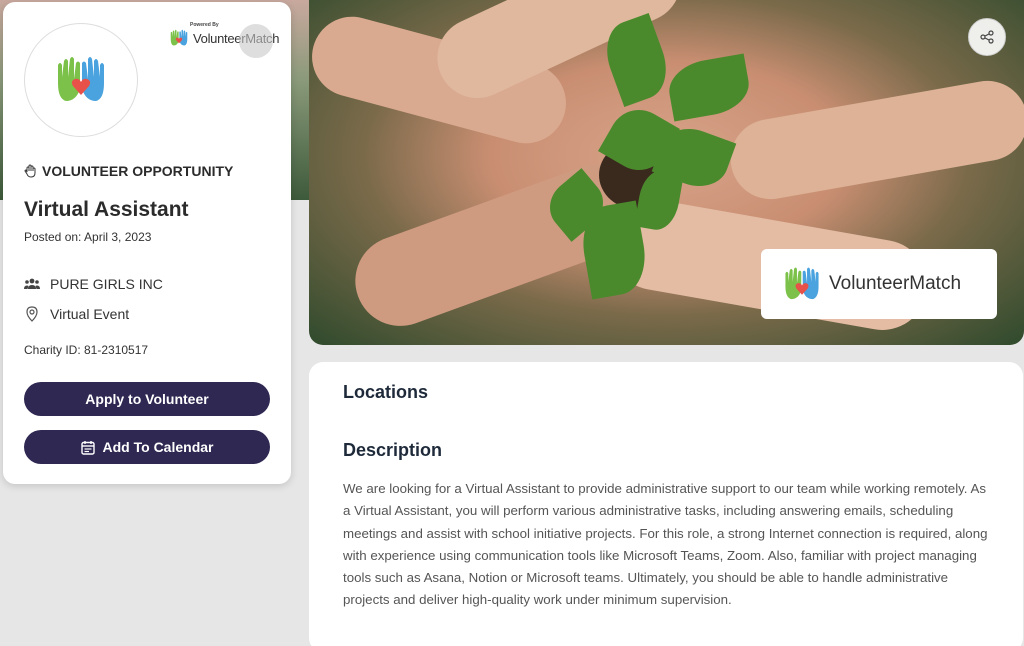 The width and height of the screenshot is (1024, 646). I want to click on apply-button-label: Apply to Volunteer, so click(147, 399).